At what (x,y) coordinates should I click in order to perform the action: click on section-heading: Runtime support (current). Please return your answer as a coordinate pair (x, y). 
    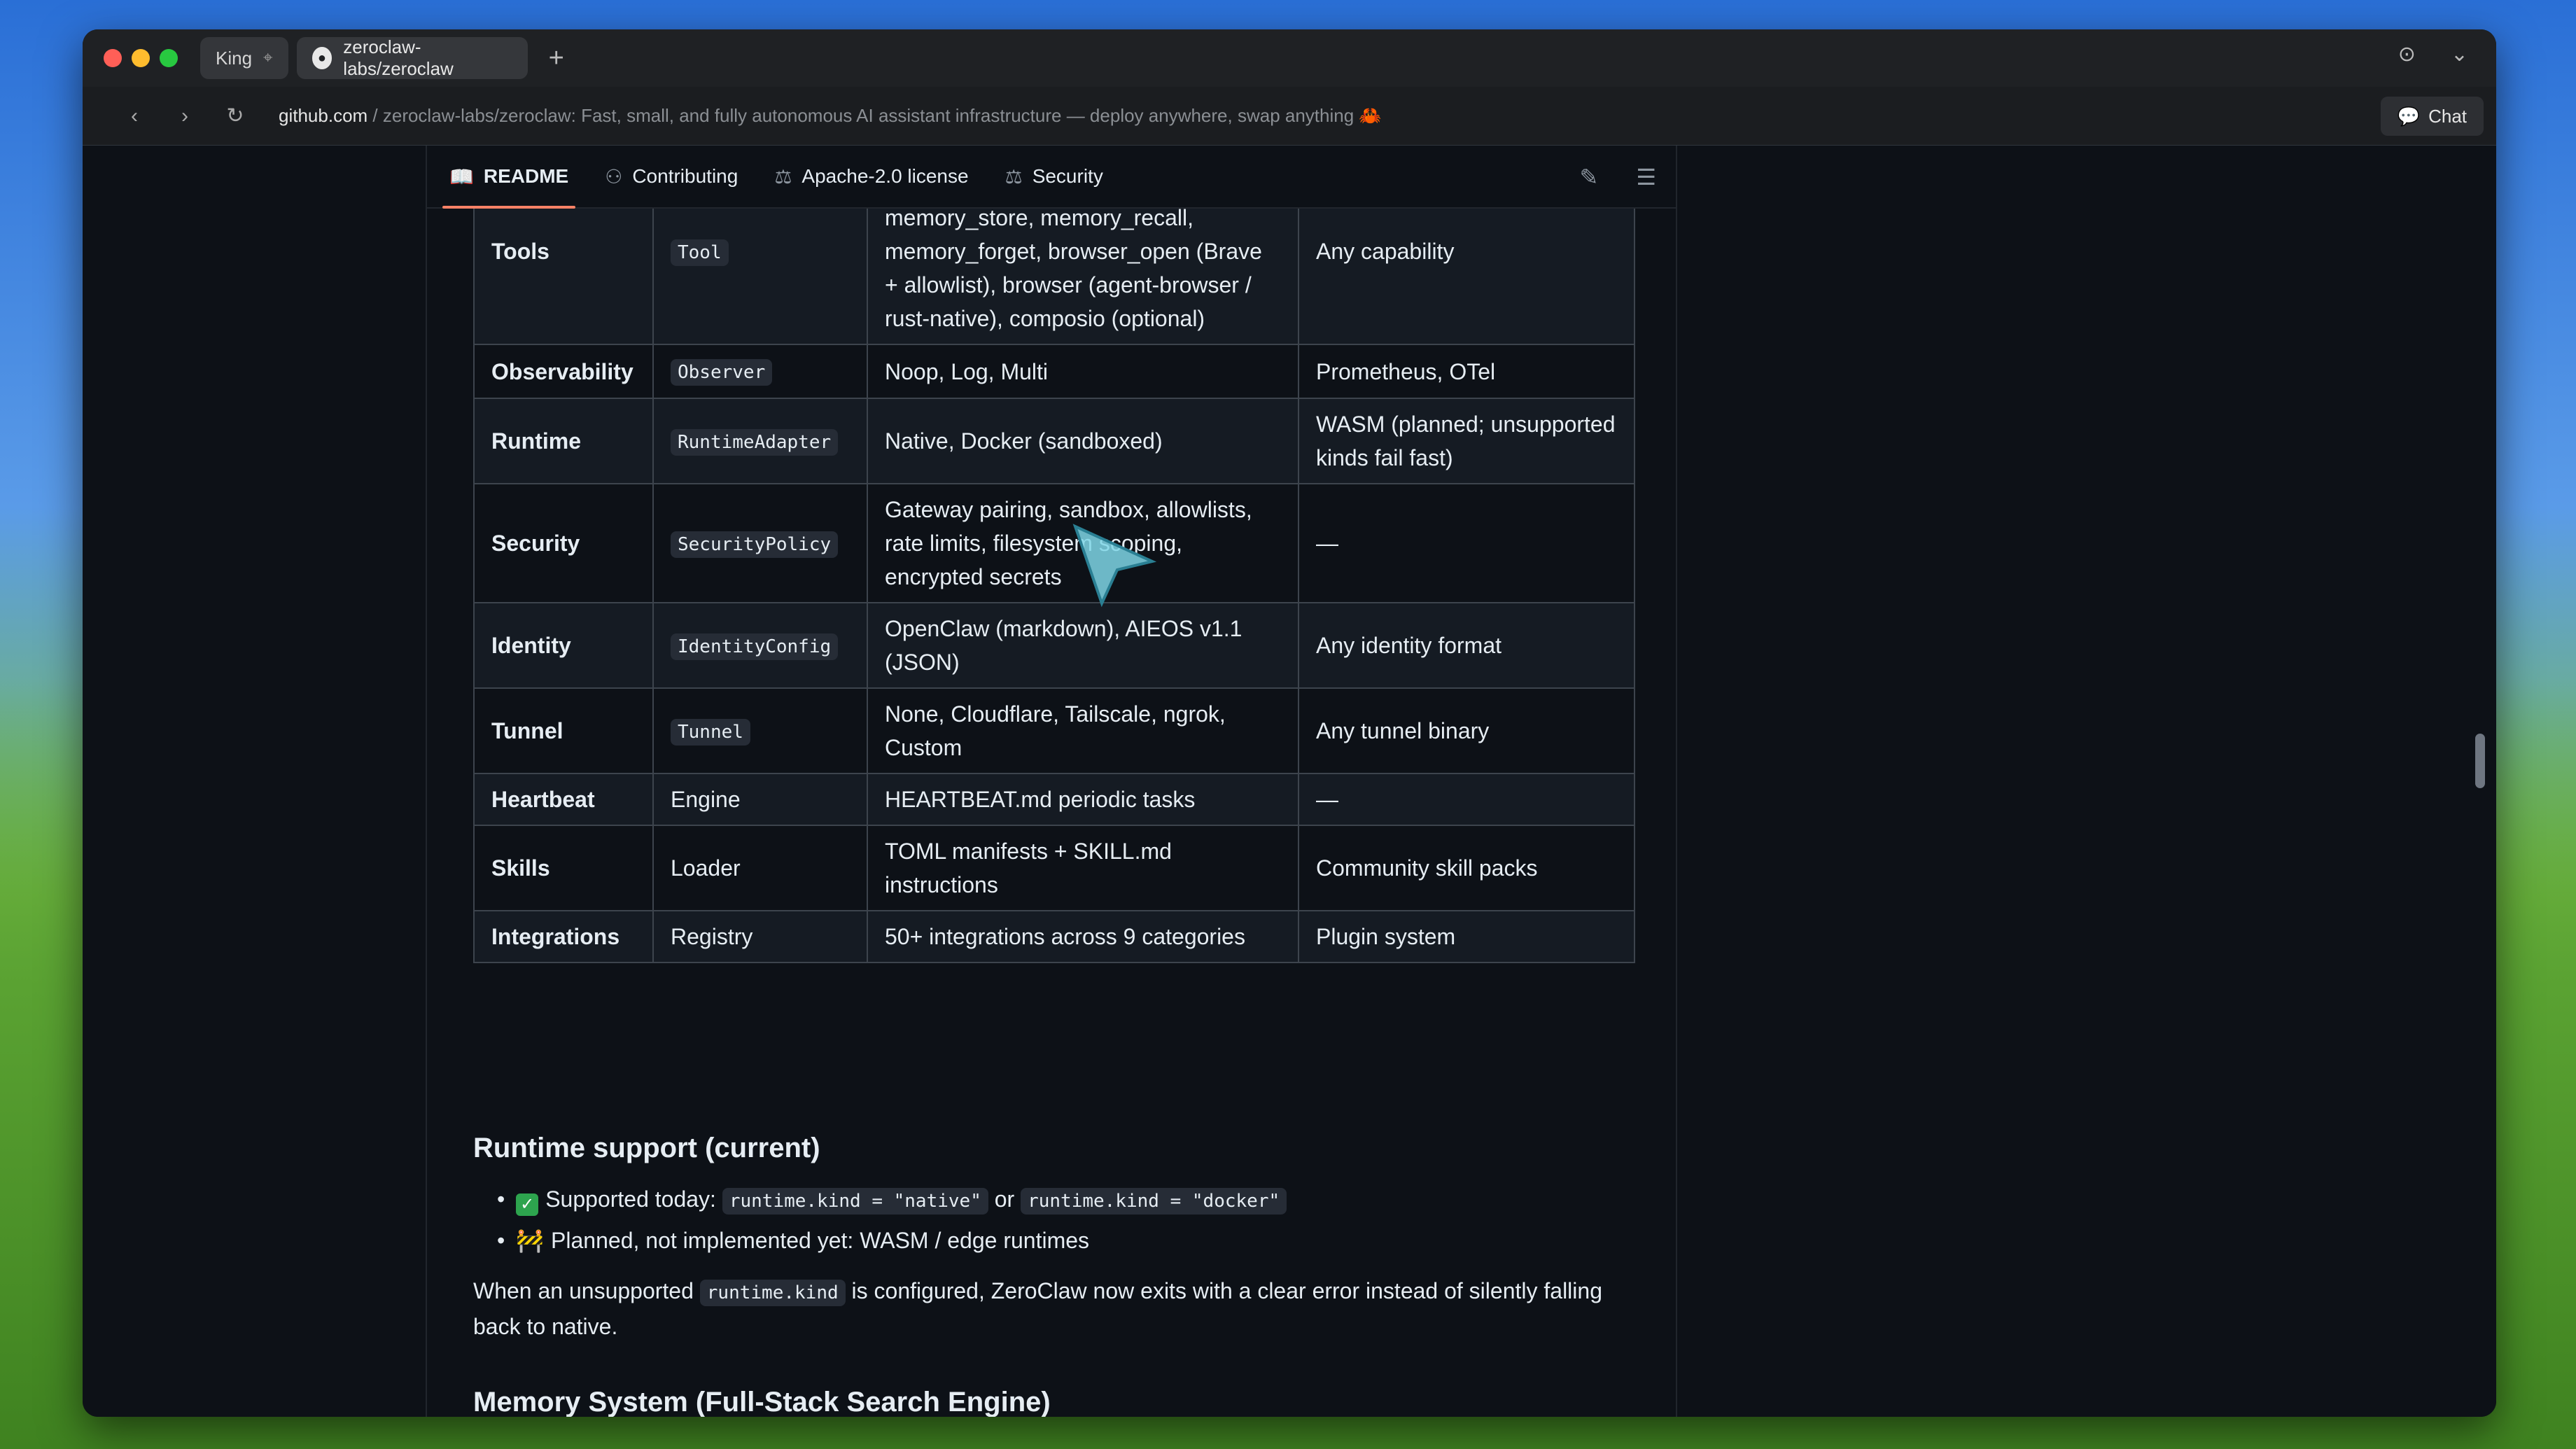
    Looking at the image, I should click on (646, 1148).